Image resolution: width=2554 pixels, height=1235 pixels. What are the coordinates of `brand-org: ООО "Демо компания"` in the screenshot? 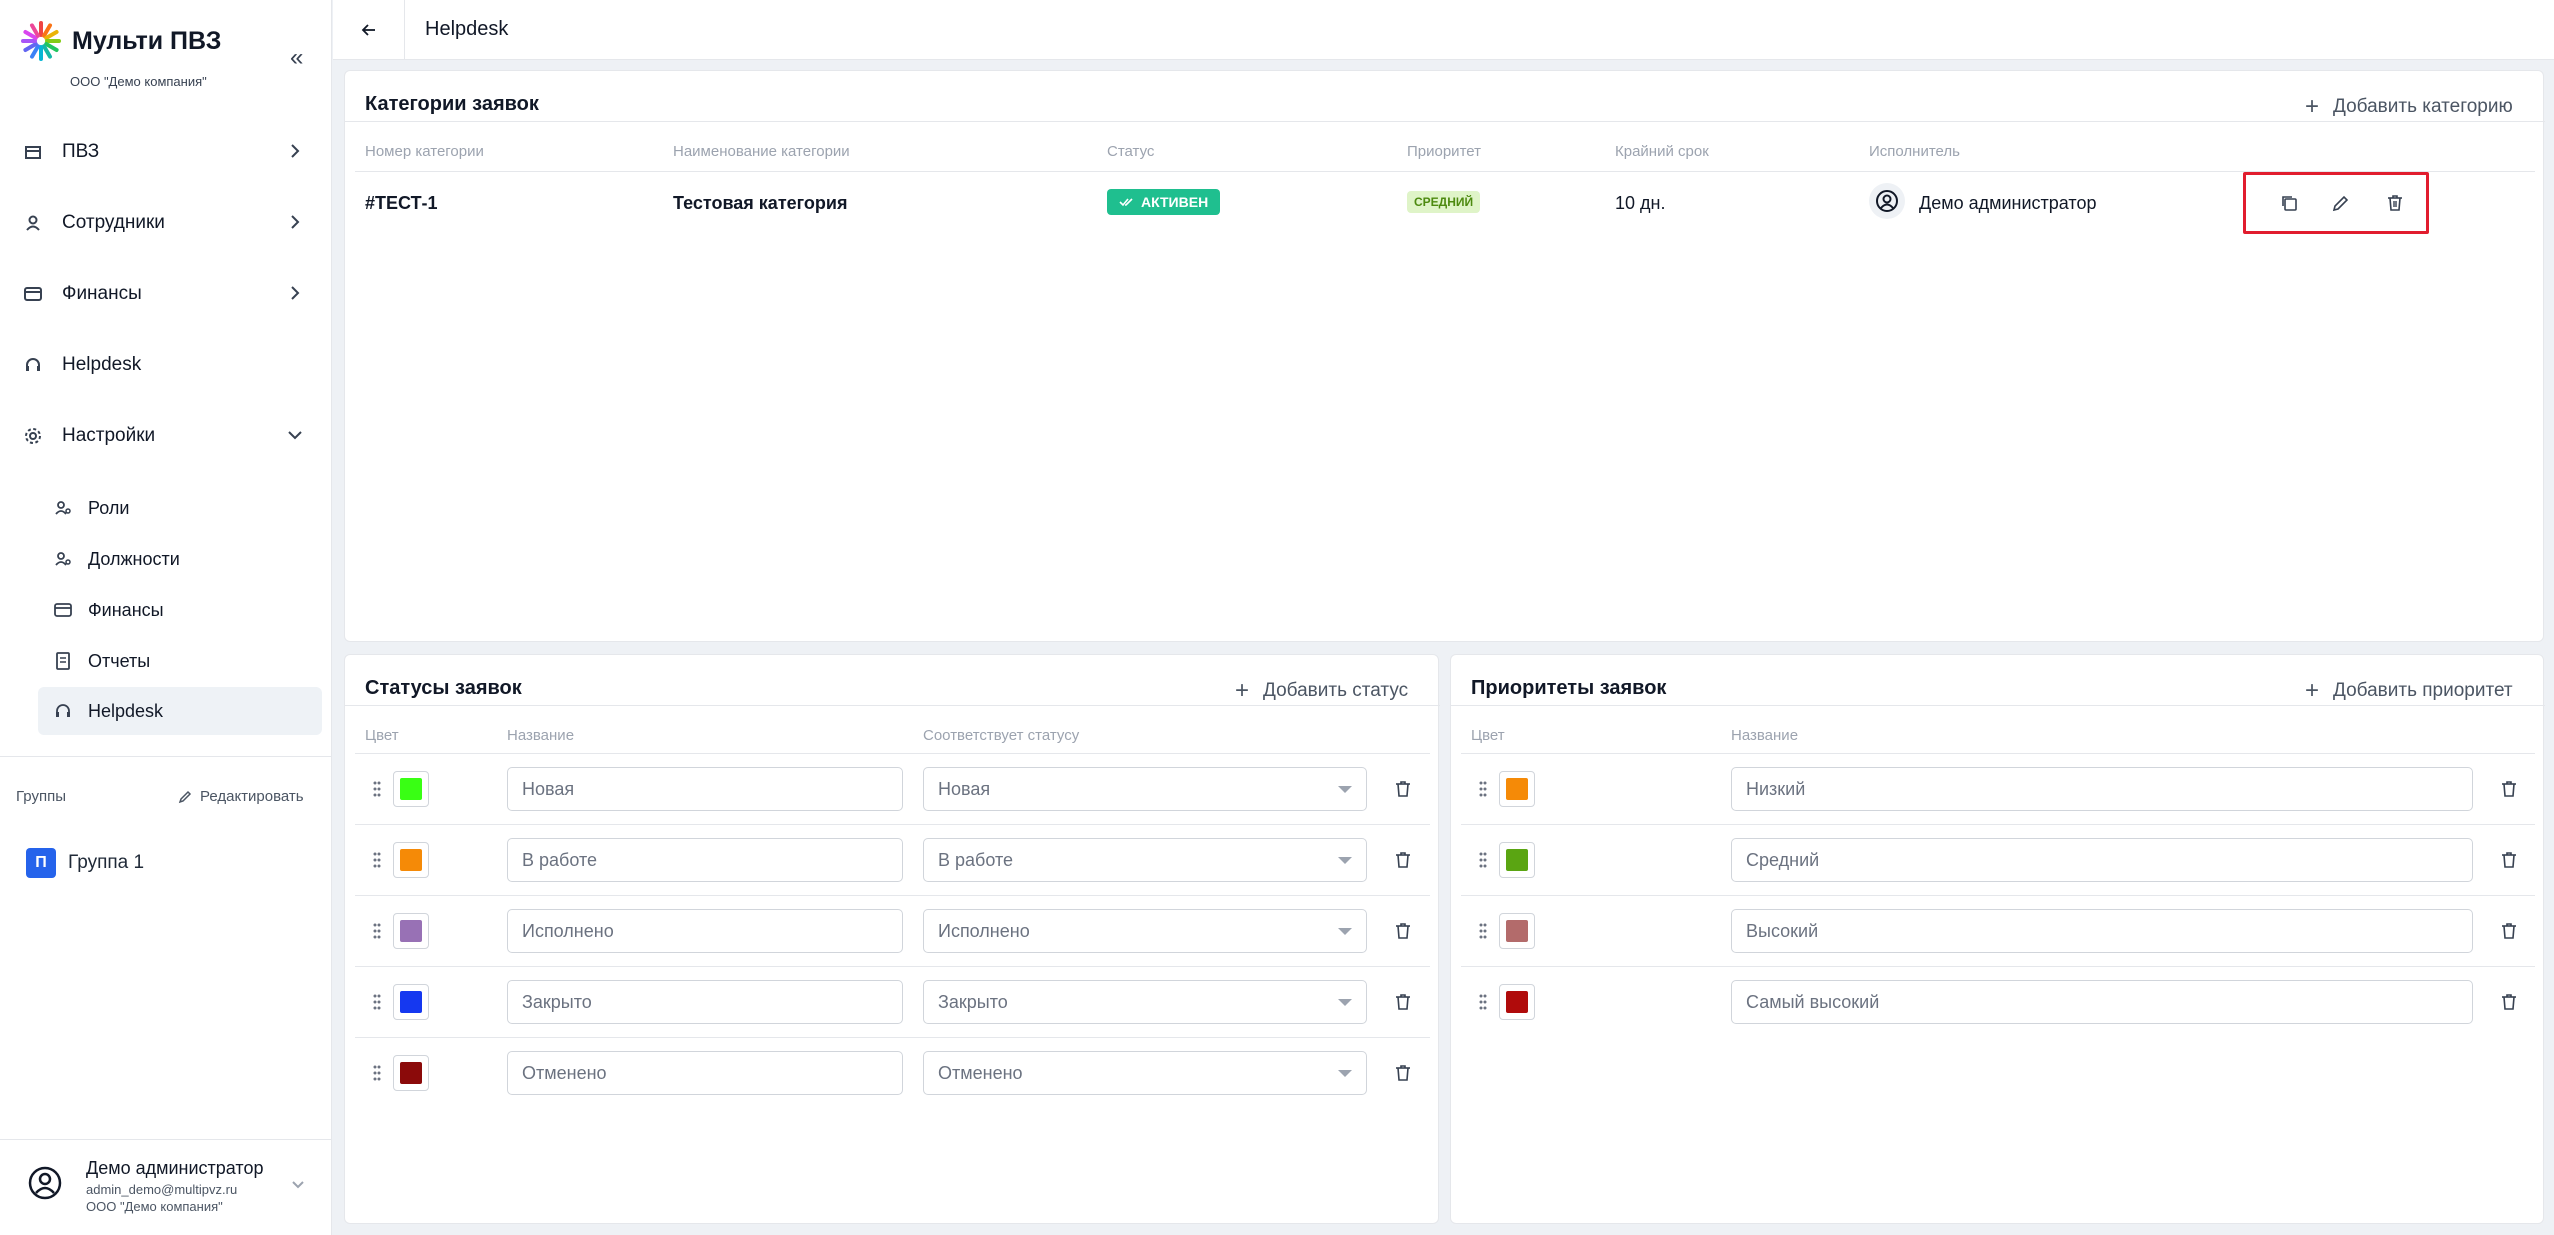 It's located at (138, 81).